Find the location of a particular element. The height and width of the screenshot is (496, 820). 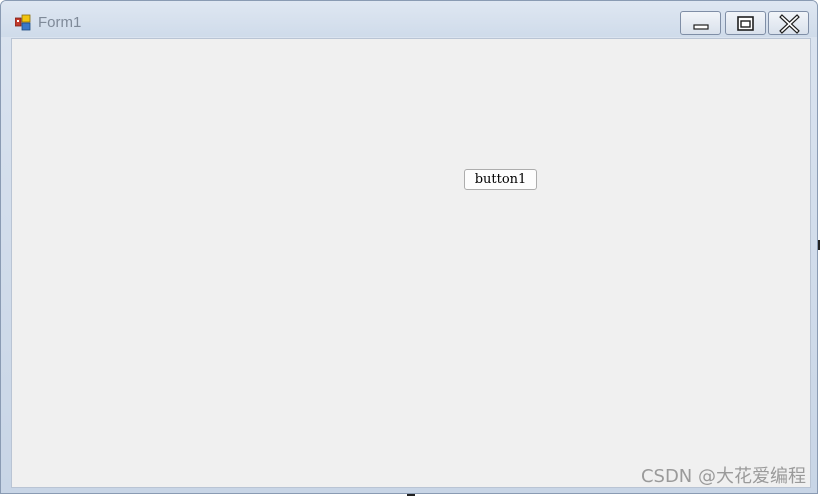

maximize-icon is located at coordinates (745, 23).